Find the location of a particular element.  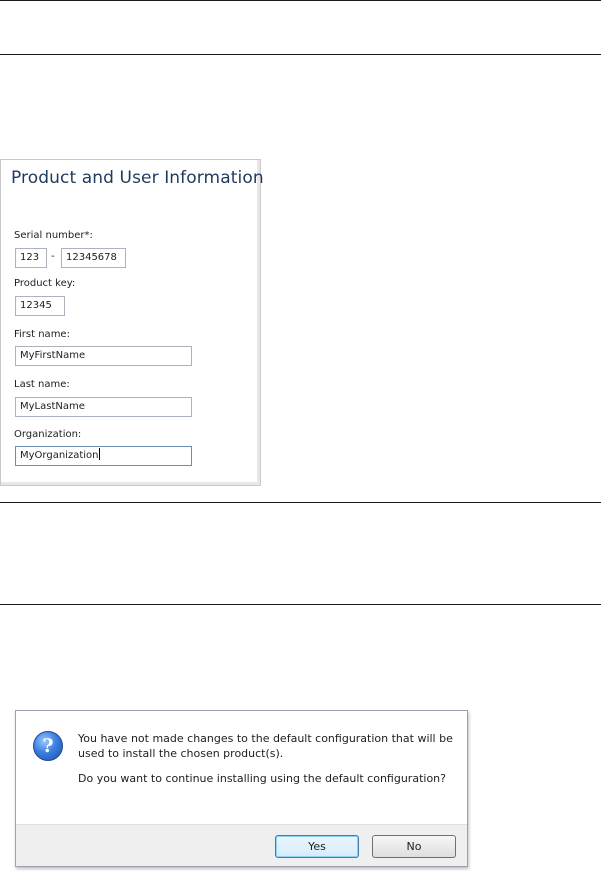

question-icon: ? is located at coordinates (48, 746).